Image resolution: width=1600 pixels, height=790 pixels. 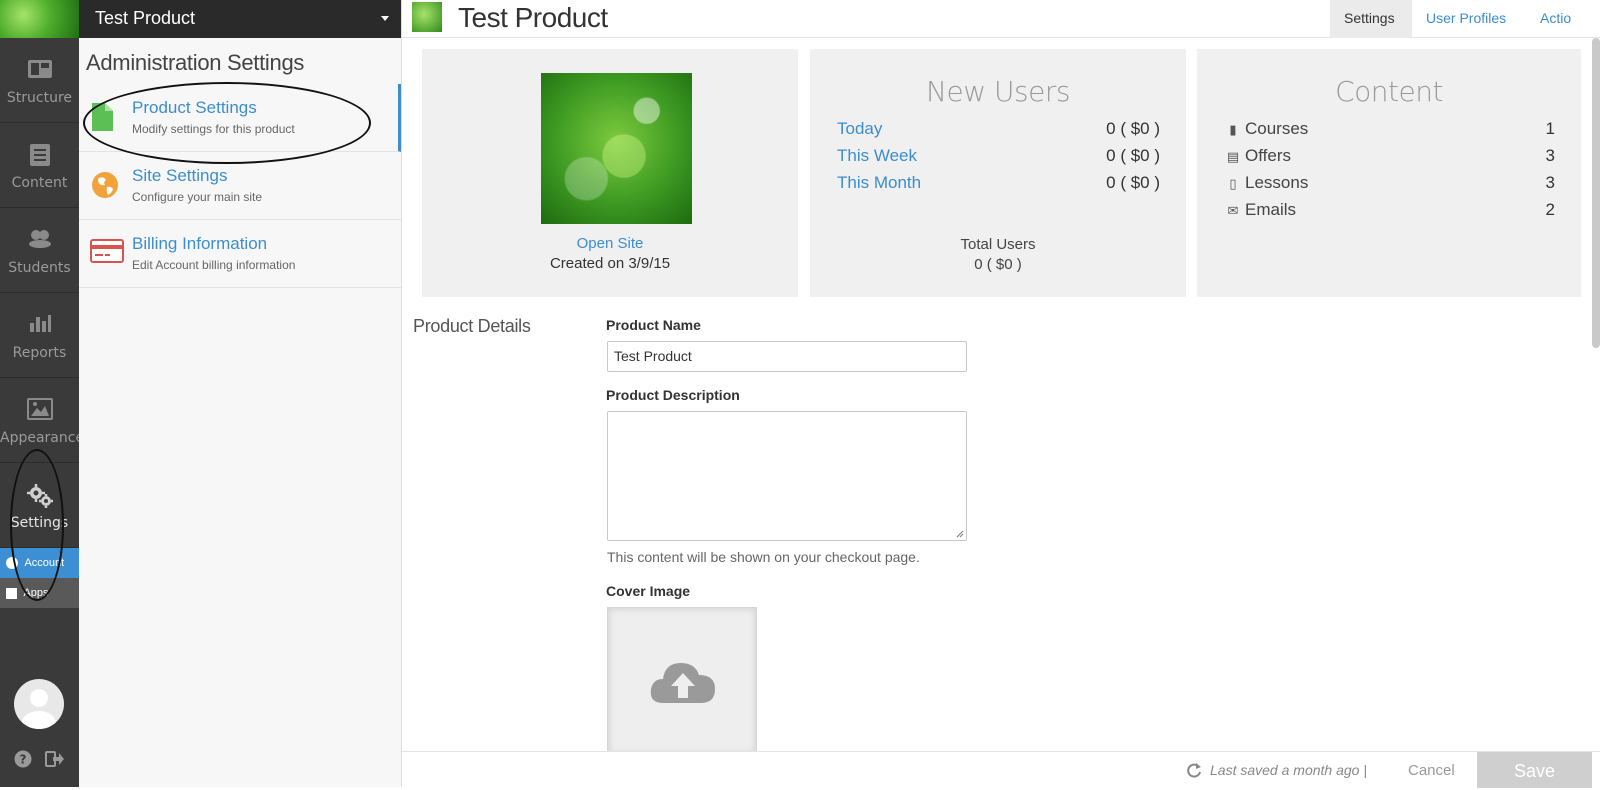 What do you see at coordinates (673, 395) in the screenshot?
I see `product-description-label: Product Description` at bounding box center [673, 395].